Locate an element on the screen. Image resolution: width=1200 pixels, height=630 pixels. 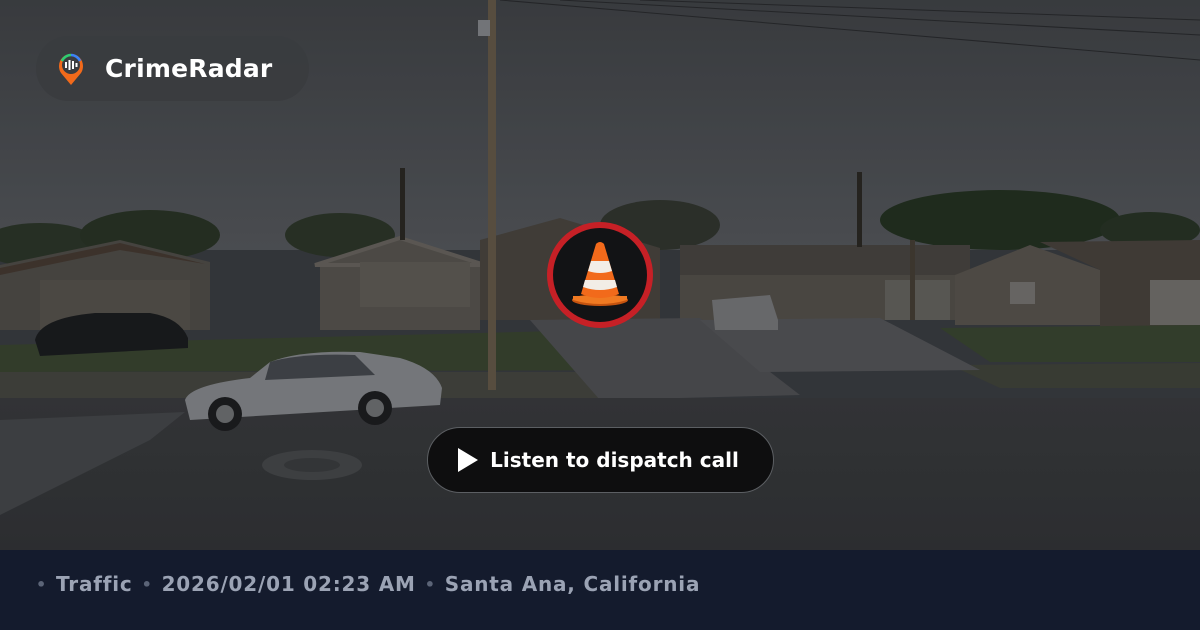
play-icon is located at coordinates (468, 460).